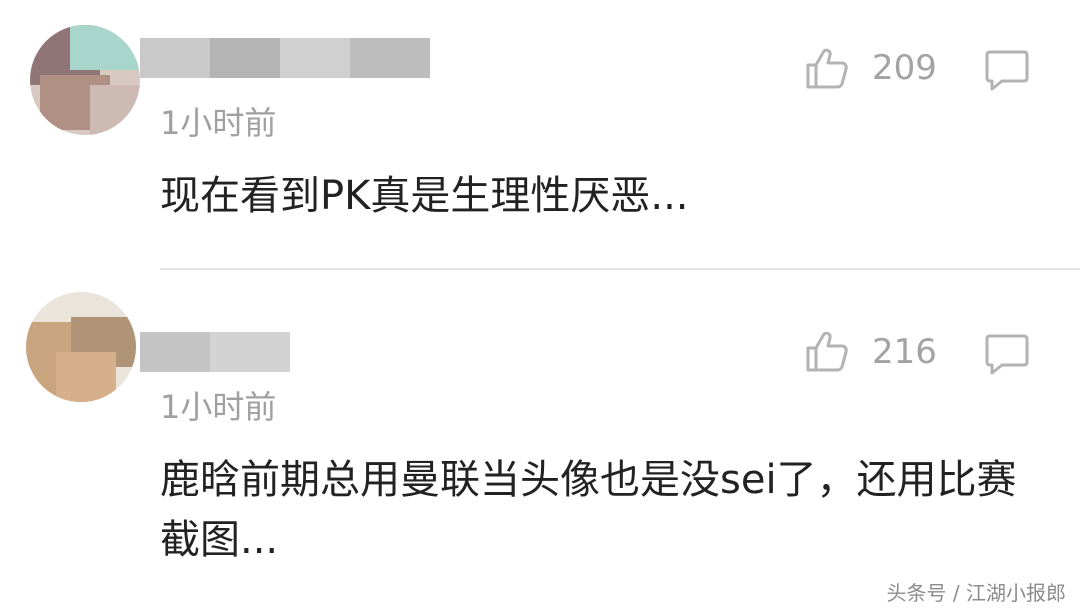 Image resolution: width=1080 pixels, height=610 pixels. What do you see at coordinates (976, 593) in the screenshot?
I see `watermark: 头条号 / 江湖小报郎` at bounding box center [976, 593].